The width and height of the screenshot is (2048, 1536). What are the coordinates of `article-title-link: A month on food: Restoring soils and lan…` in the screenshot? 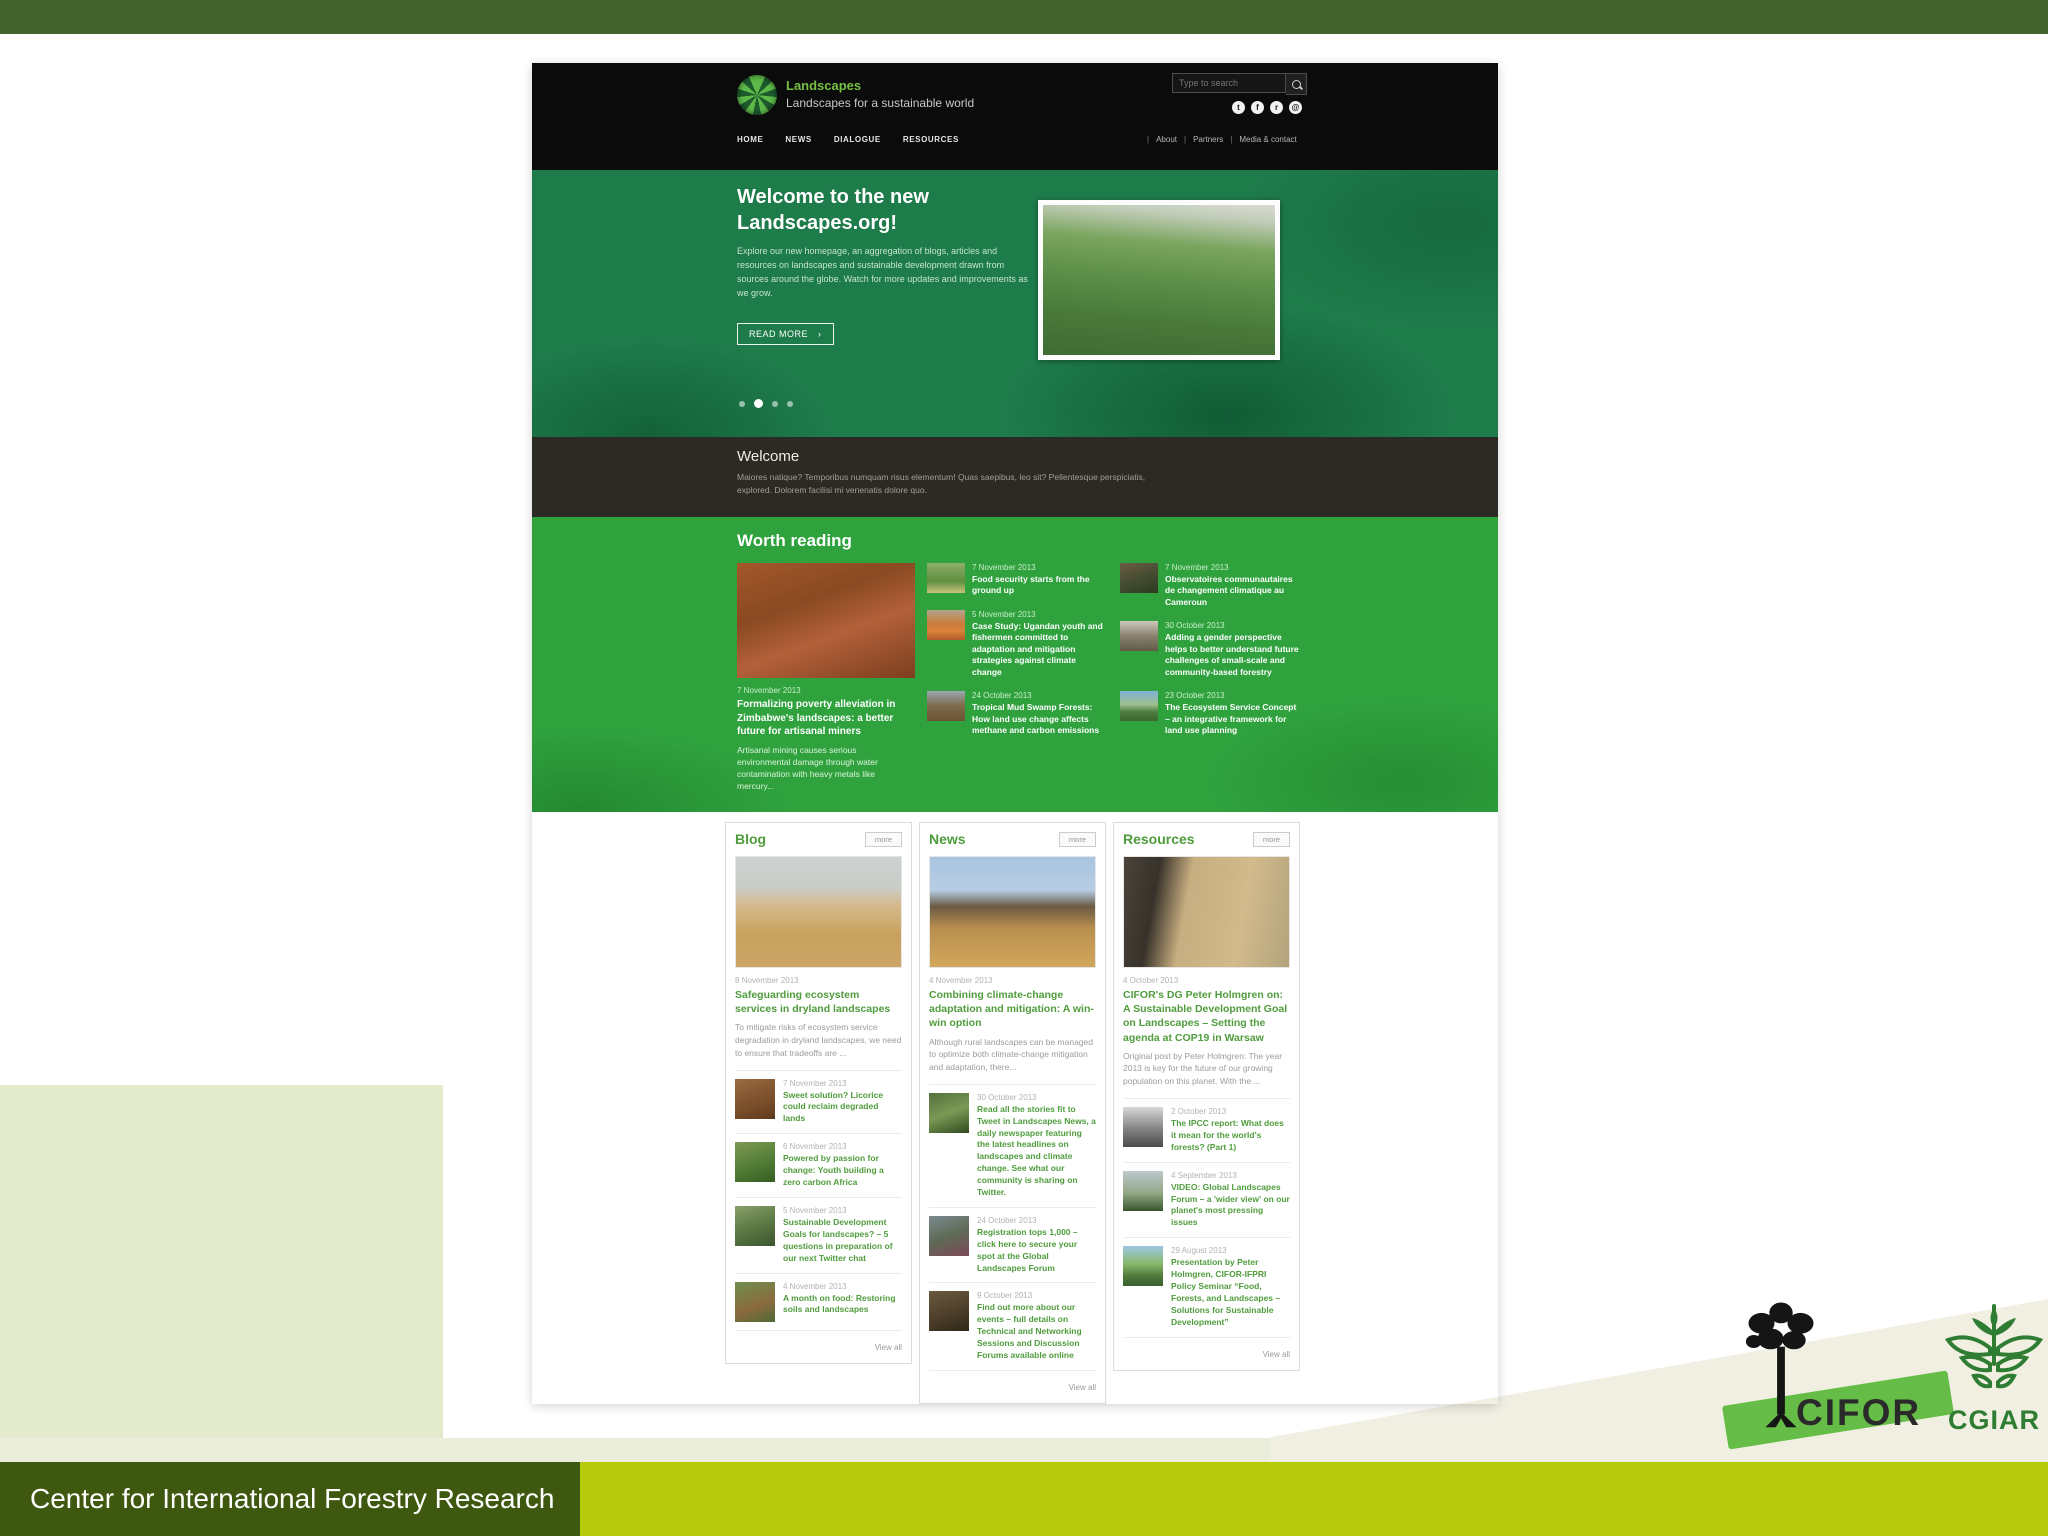 It's located at (842, 1305).